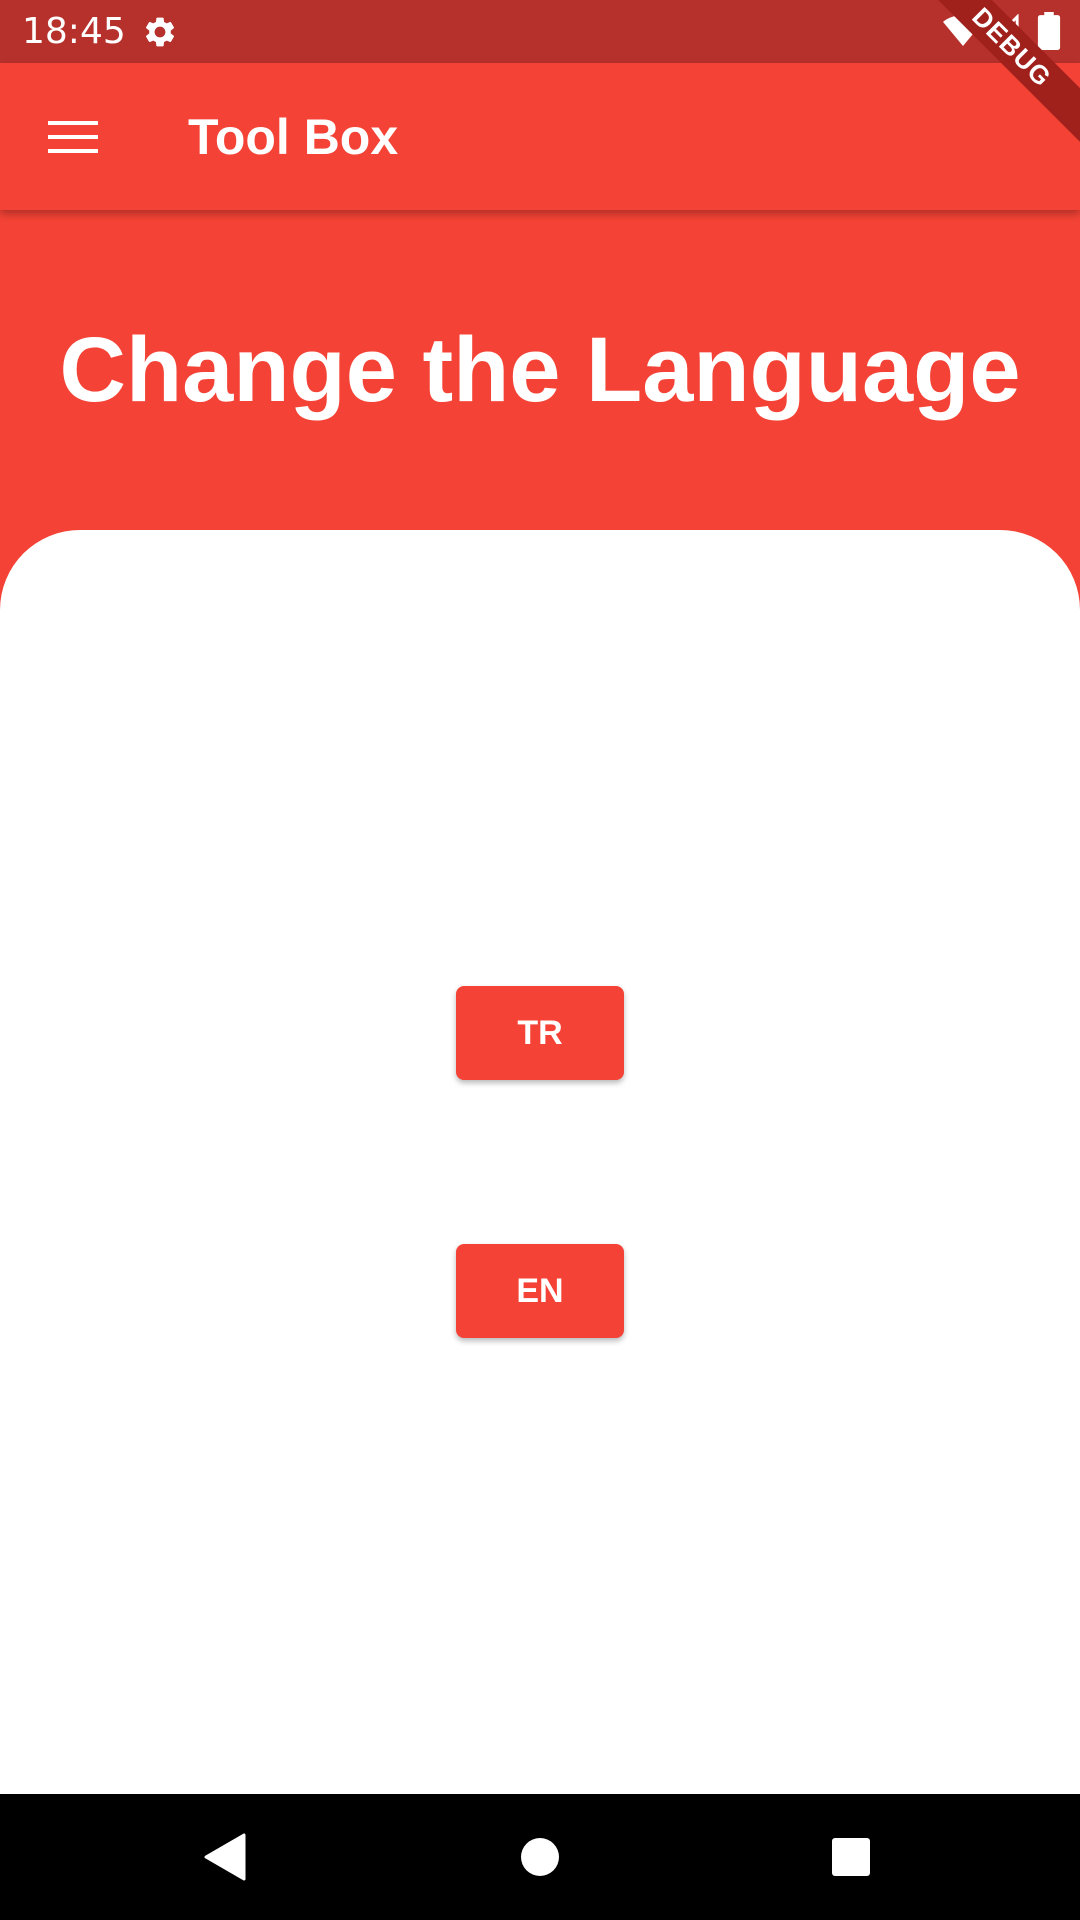 This screenshot has height=1920, width=1080. Describe the element at coordinates (160, 32) in the screenshot. I see `gear-icon` at that location.